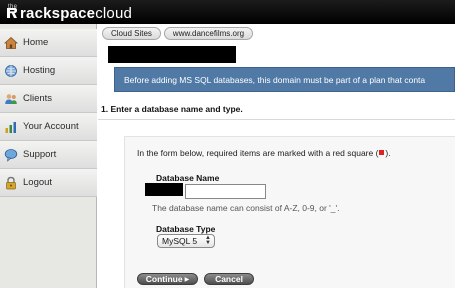  What do you see at coordinates (11, 155) in the screenshot?
I see `support-icon` at bounding box center [11, 155].